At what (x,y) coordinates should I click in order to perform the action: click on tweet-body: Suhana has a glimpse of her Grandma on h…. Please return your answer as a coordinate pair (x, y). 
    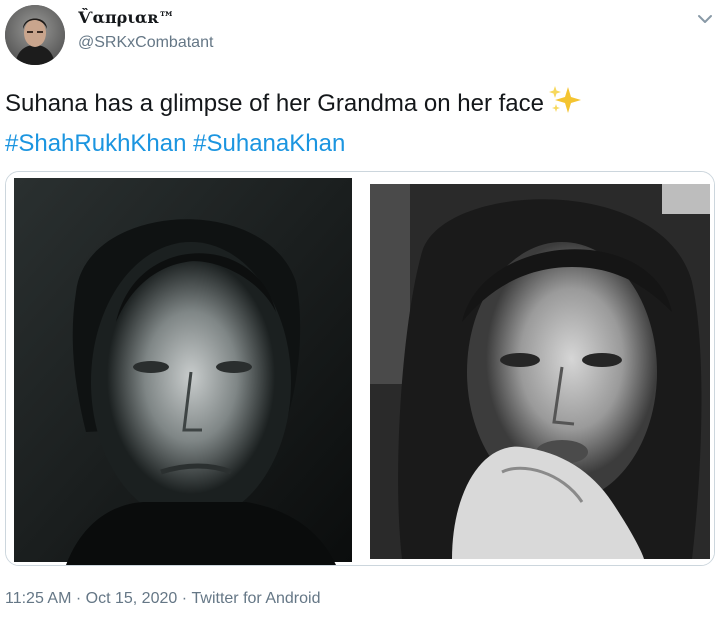
    Looking at the image, I should click on (274, 103).